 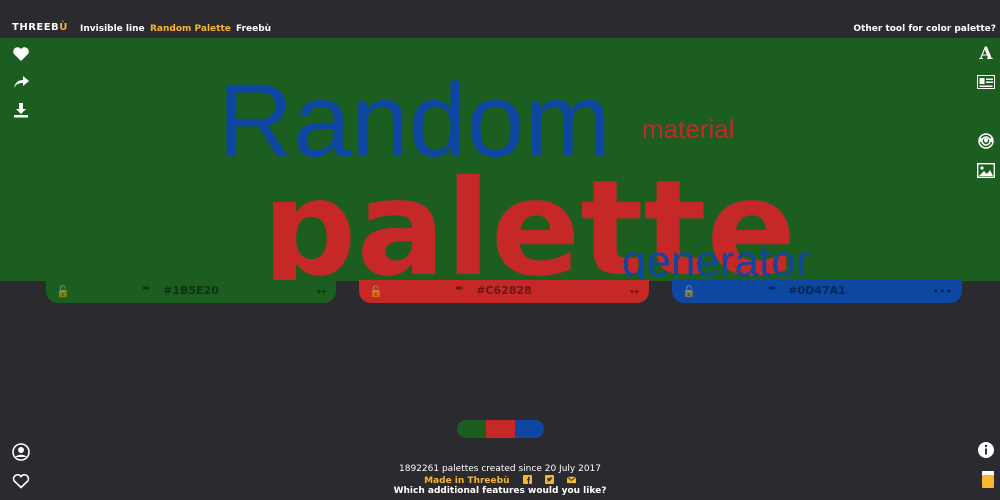 I want to click on other-tool-link: Other tool for color palette?, so click(x=924, y=29).